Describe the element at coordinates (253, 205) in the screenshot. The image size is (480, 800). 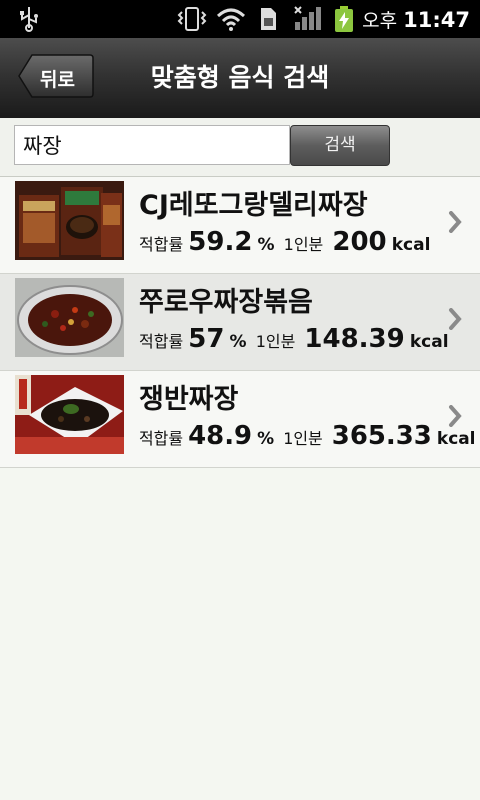
I see `food-name: CJ레또그랑델리짜장` at that location.